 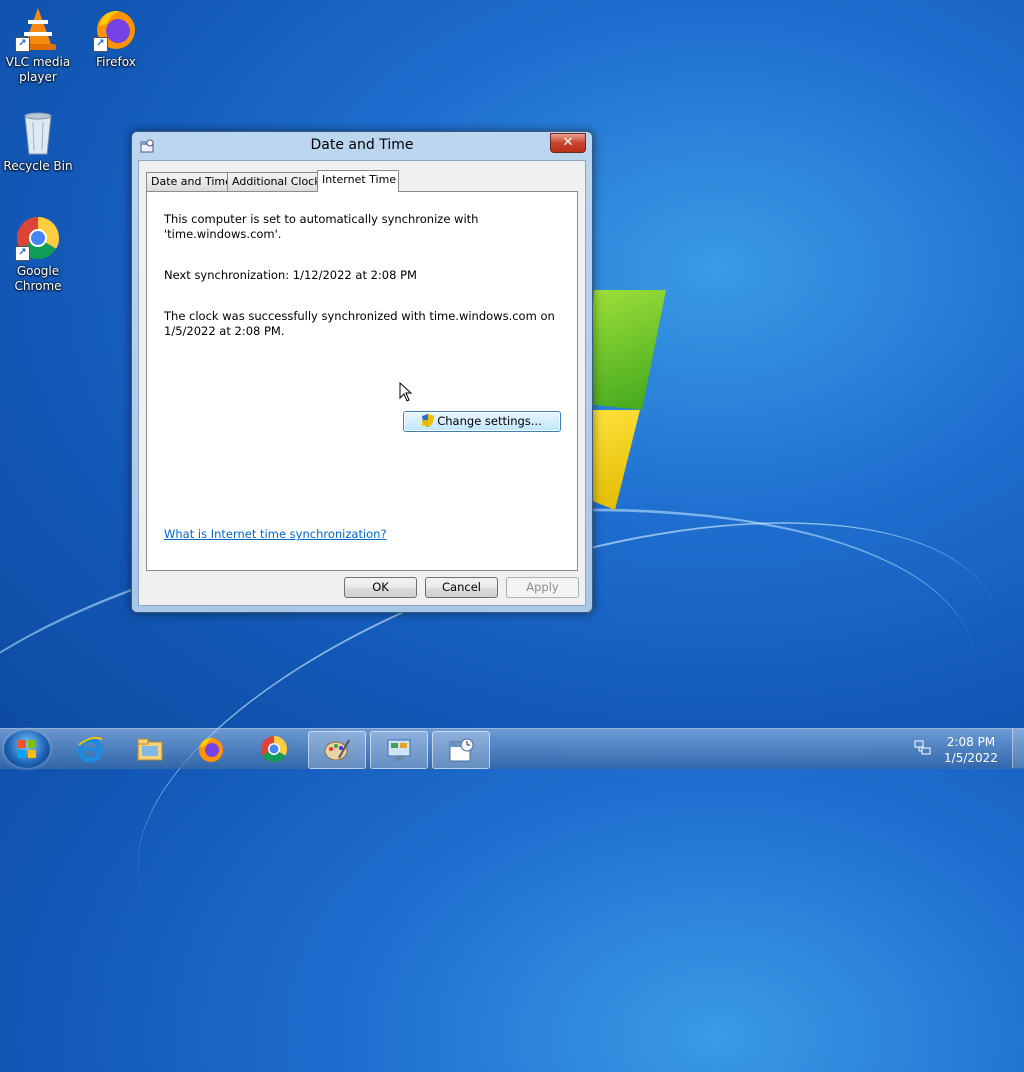 I want to click on uac-shield-icon, so click(x=428, y=420).